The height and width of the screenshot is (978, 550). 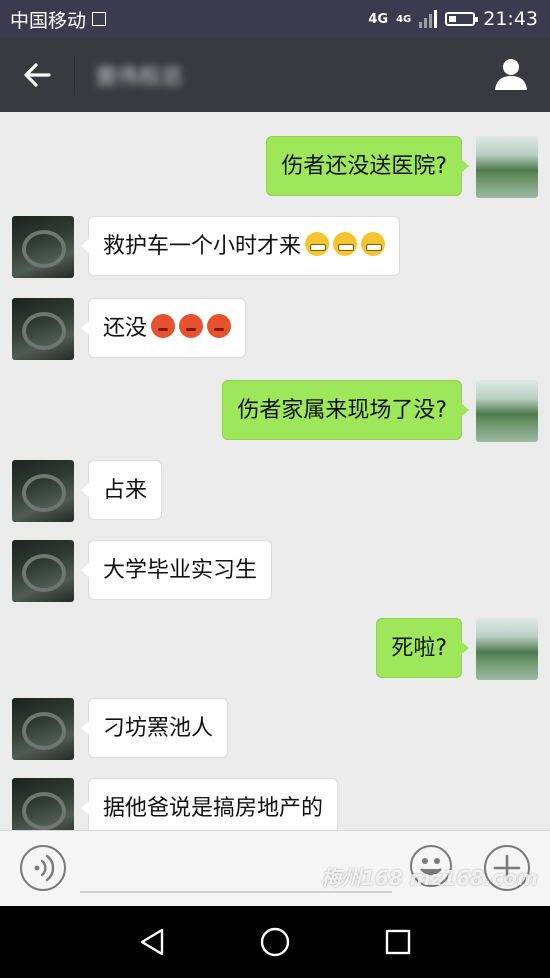 What do you see at coordinates (238, 870) in the screenshot?
I see `message-input` at bounding box center [238, 870].